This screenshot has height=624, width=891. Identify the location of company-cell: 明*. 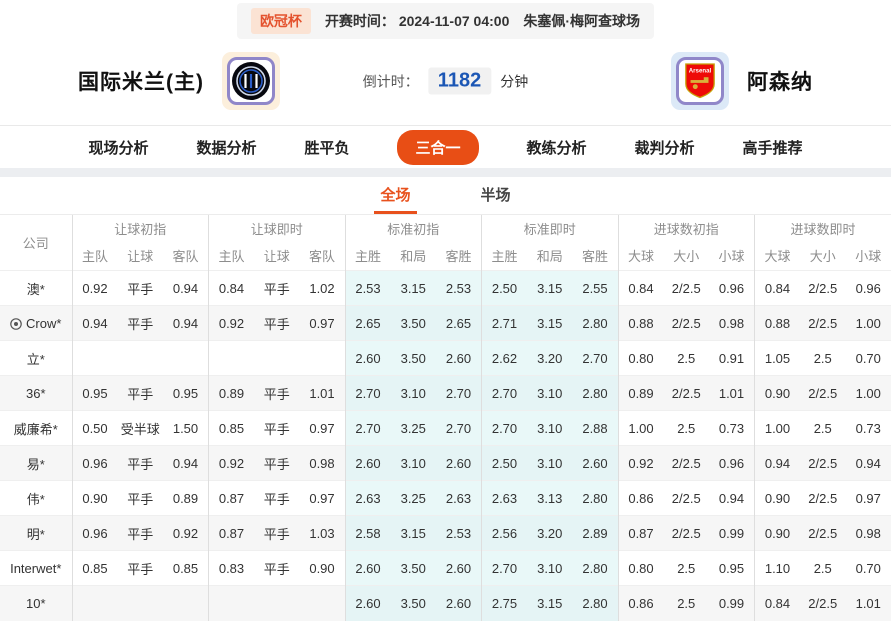
(36, 533).